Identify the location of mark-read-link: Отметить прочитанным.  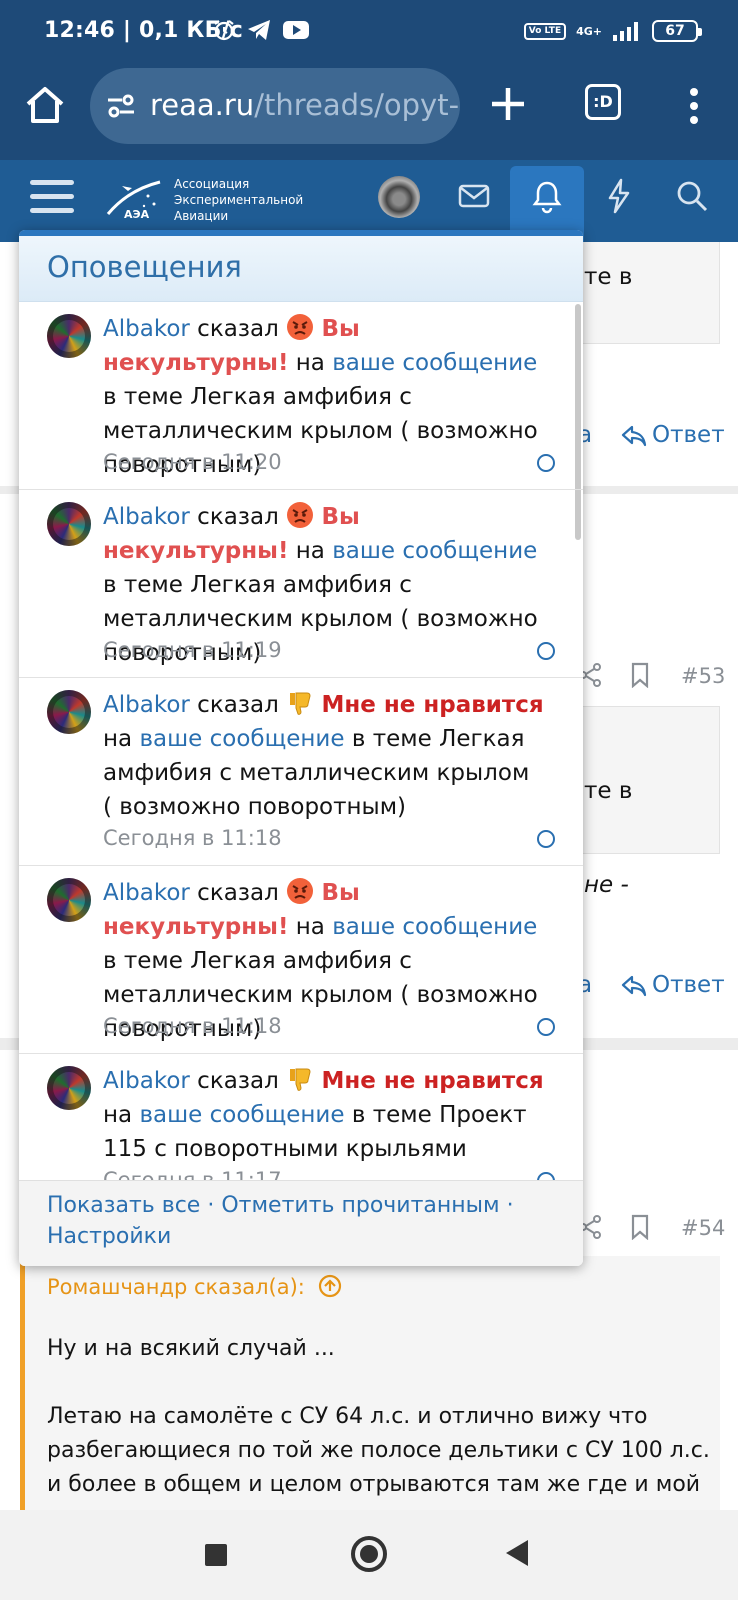
(360, 1205).